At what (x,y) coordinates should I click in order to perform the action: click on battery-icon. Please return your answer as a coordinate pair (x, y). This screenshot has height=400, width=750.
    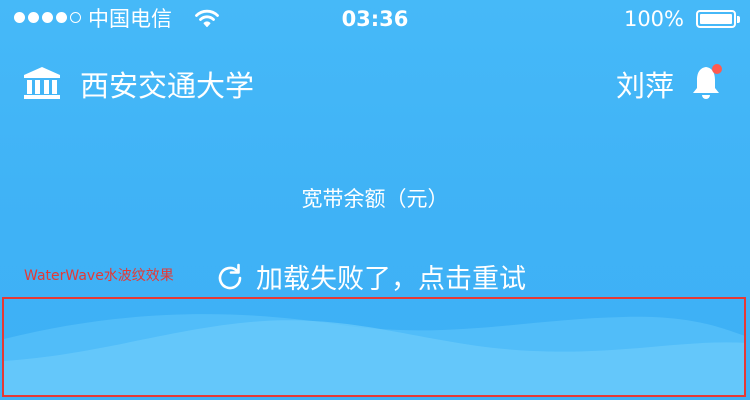
    Looking at the image, I should click on (718, 19).